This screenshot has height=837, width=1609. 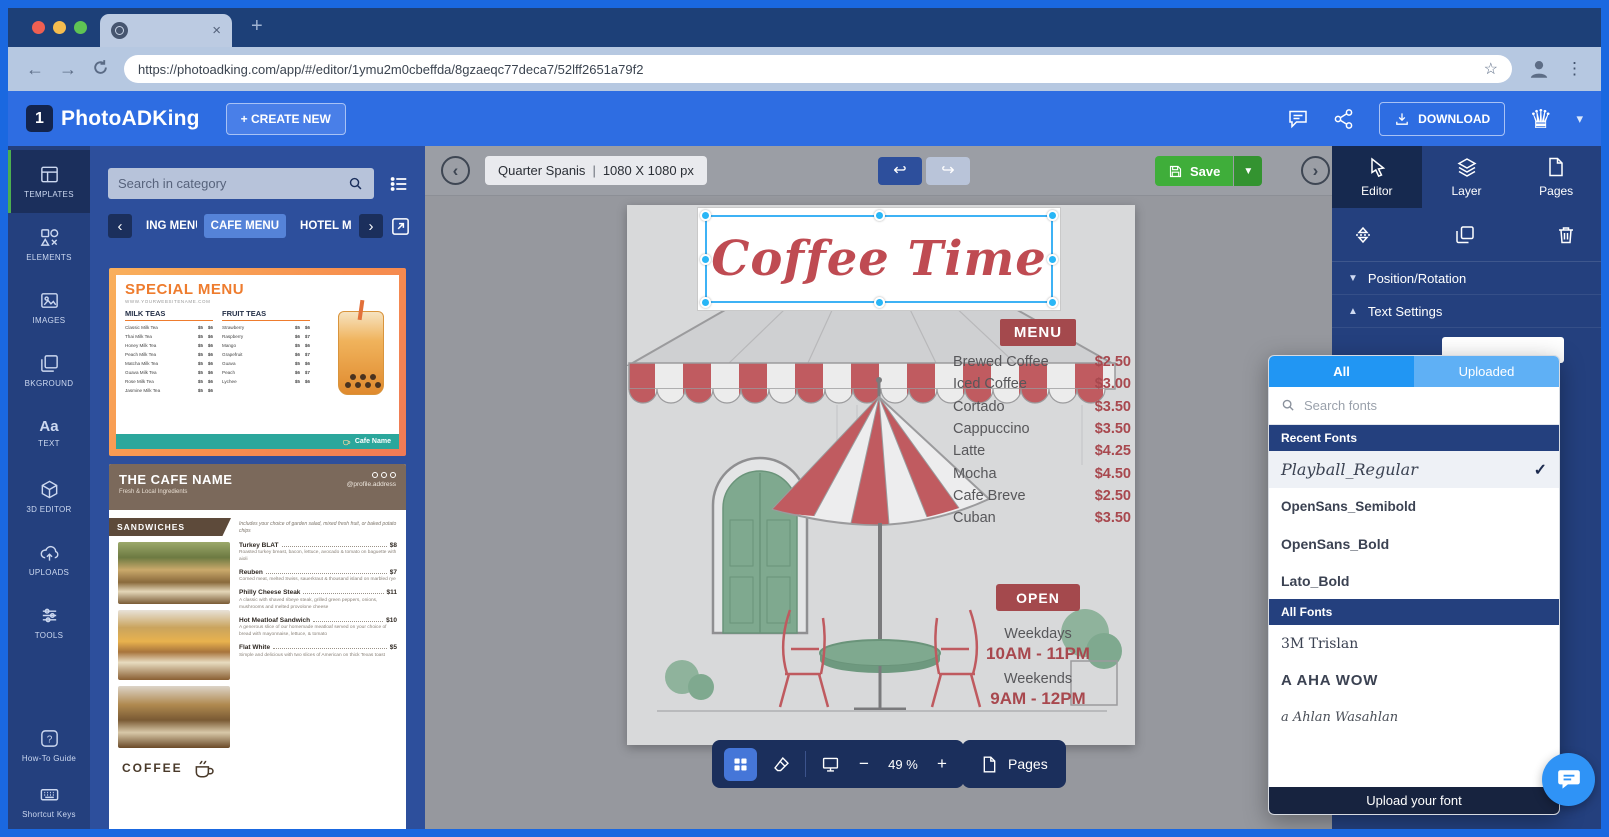 I want to click on save-button: Save, so click(x=1194, y=171).